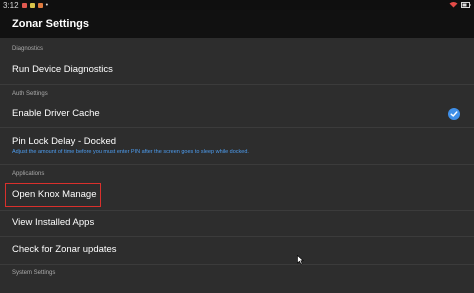  I want to click on run-diagnostics-item: Run Device Diagnostics, so click(237, 69).